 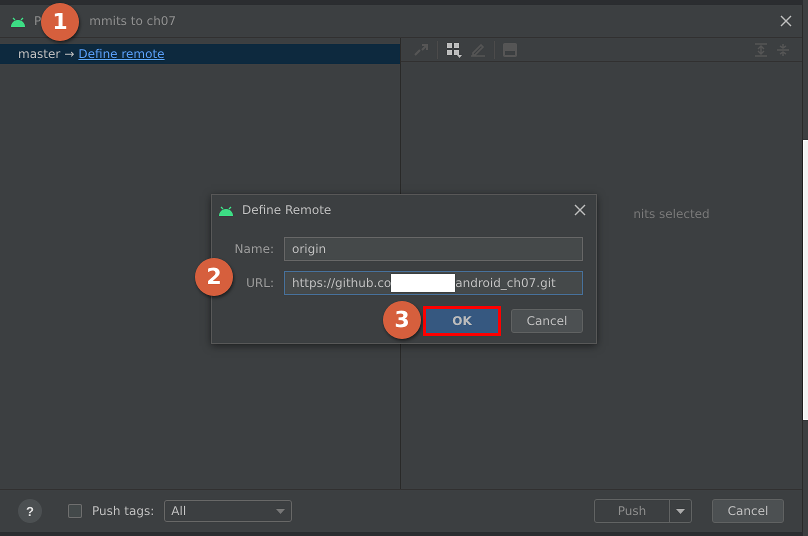 I want to click on ok-button: OK, so click(x=462, y=321).